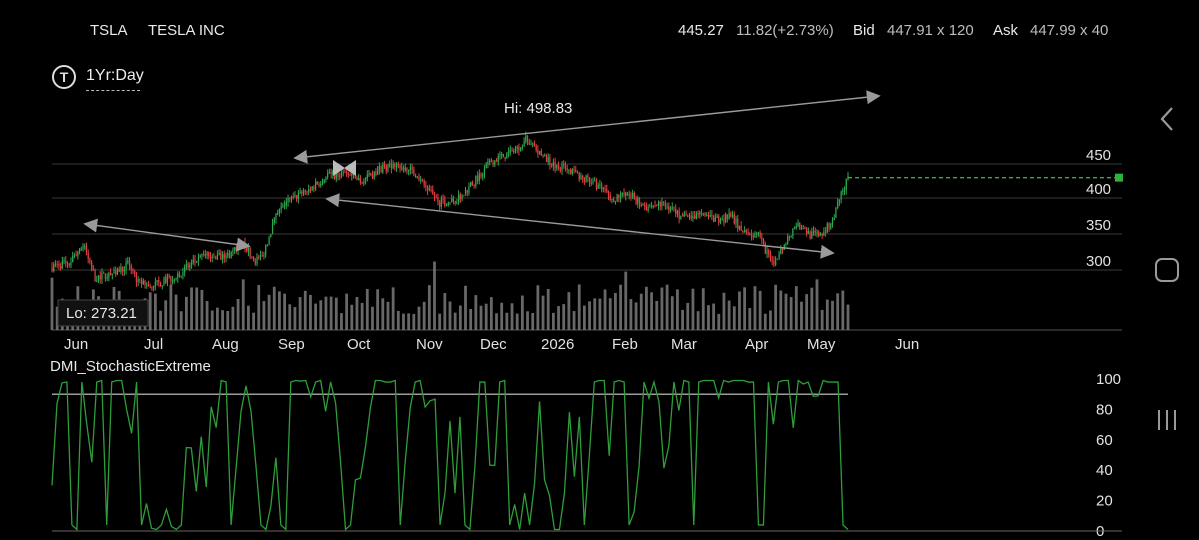 Image resolution: width=1199 pixels, height=540 pixels. Describe the element at coordinates (291, 344) in the screenshot. I see `x-tick-label: Sep` at that location.